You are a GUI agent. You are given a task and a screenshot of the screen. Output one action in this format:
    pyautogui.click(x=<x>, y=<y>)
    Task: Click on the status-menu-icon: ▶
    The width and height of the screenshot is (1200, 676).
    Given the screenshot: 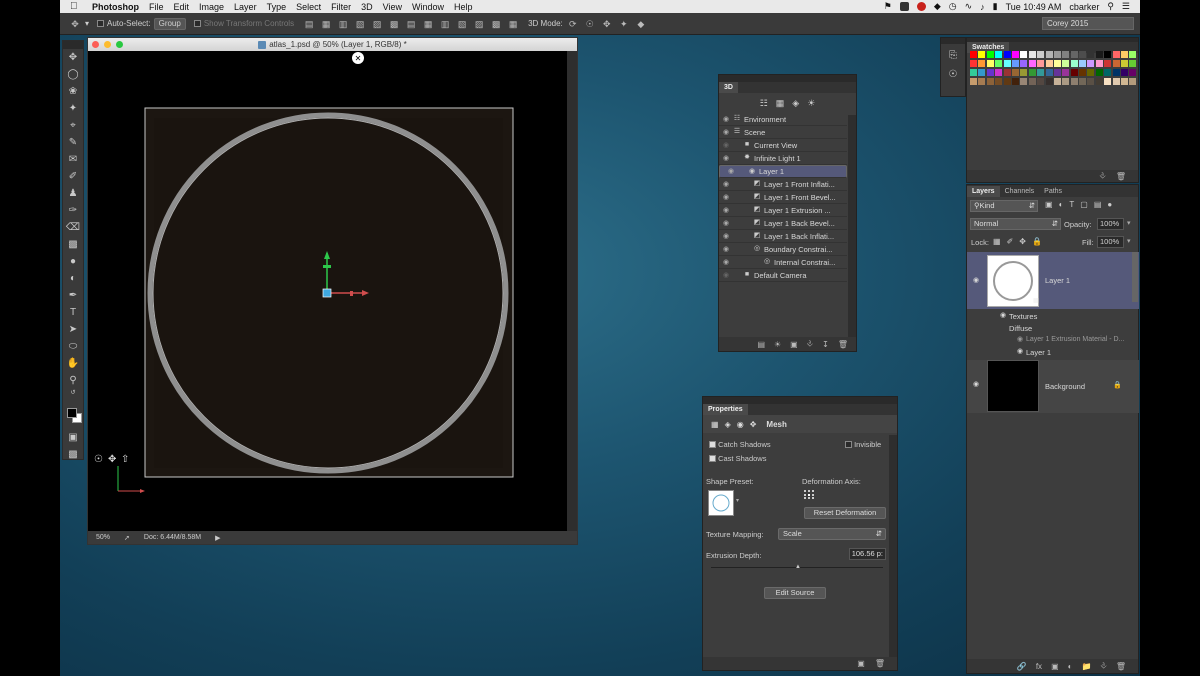 What is the action you would take?
    pyautogui.click(x=217, y=538)
    